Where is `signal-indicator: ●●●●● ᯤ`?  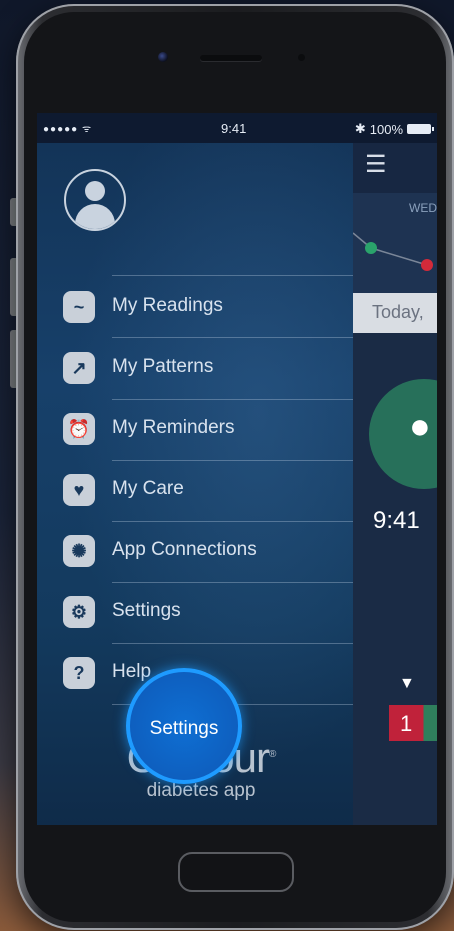 signal-indicator: ●●●●● ᯤ is located at coordinates (68, 129).